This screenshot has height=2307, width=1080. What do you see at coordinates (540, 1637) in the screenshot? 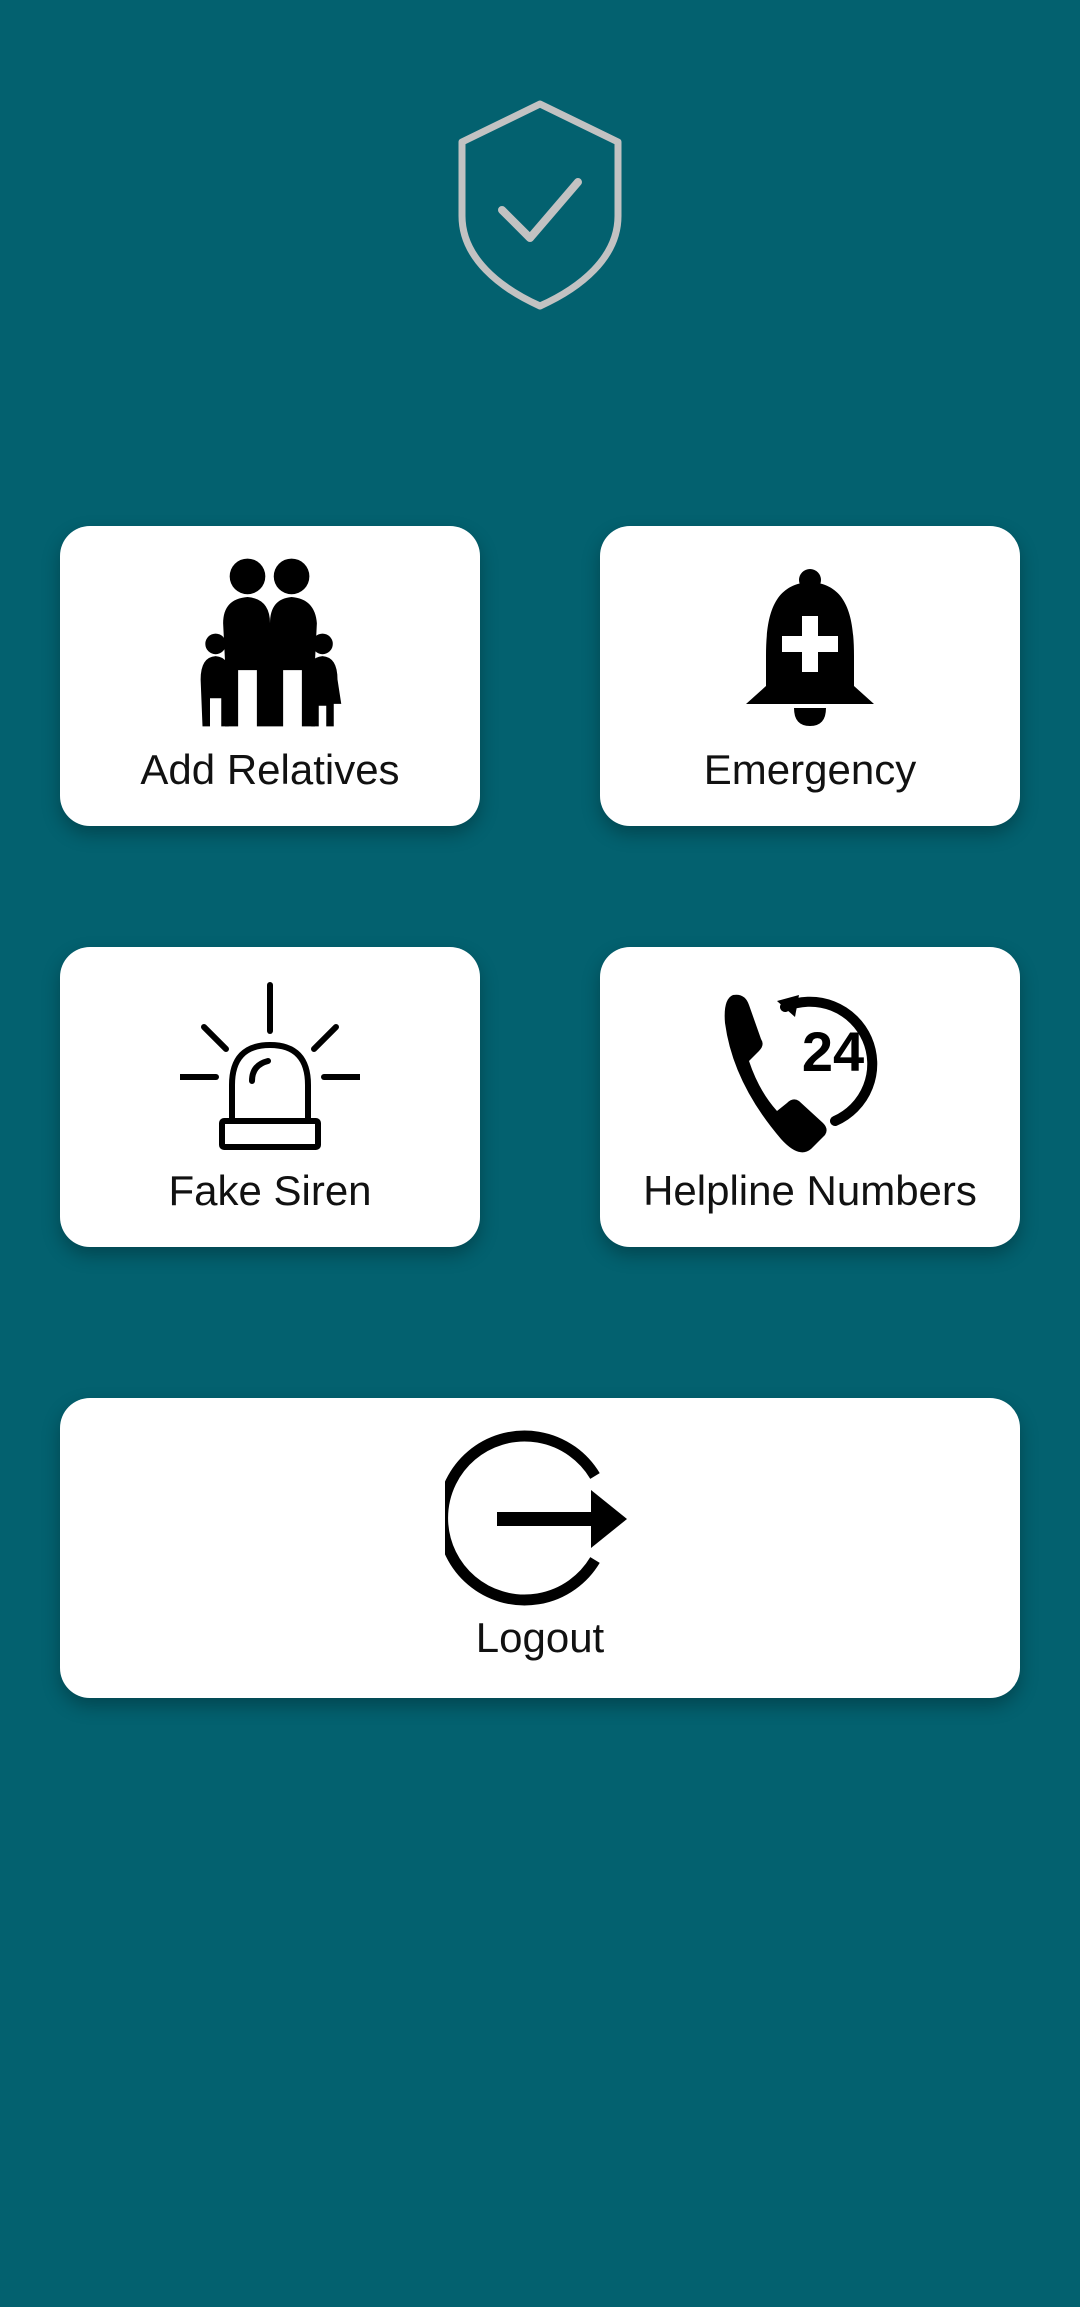
I see `logout-label: Logout` at bounding box center [540, 1637].